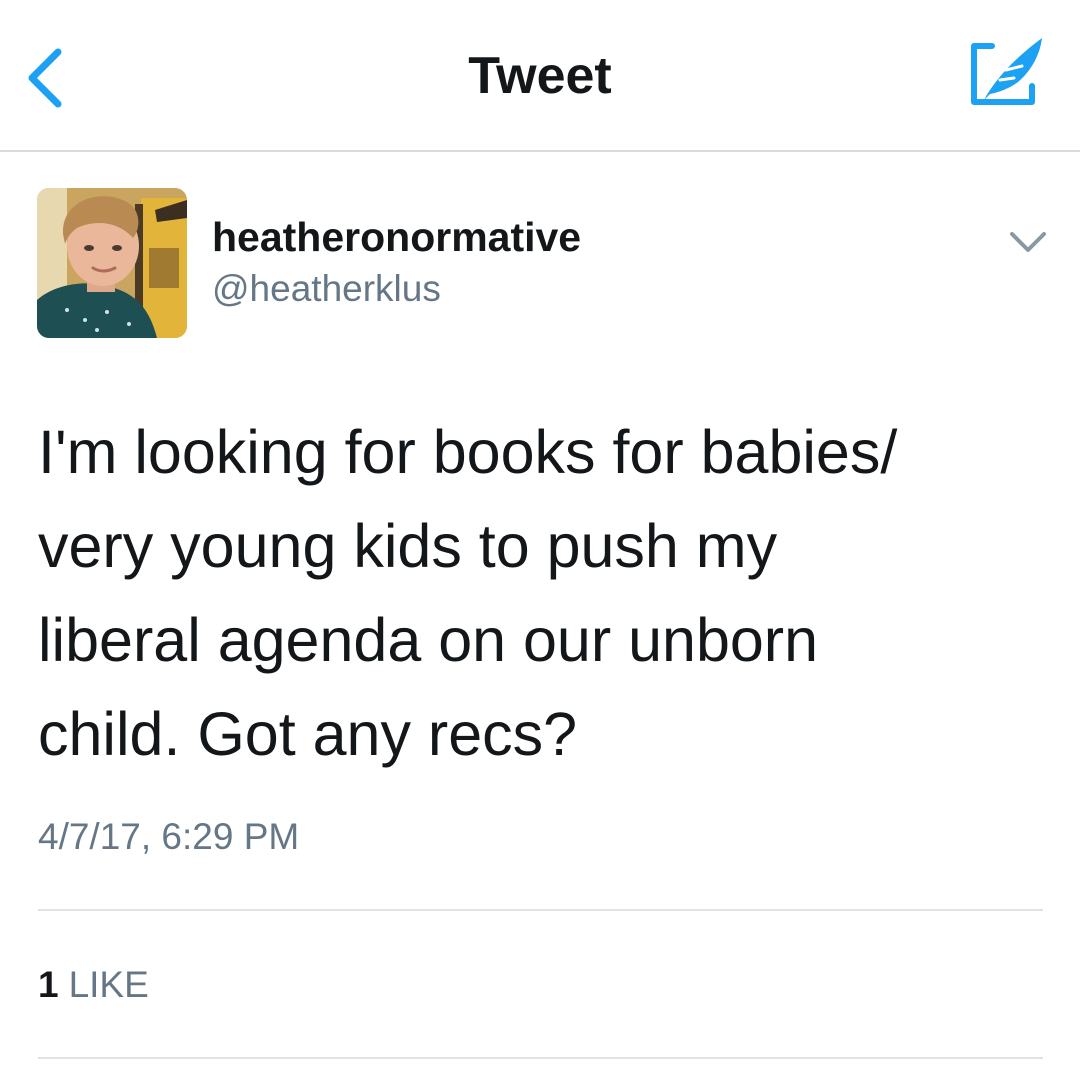  I want to click on likes-label: LIKE, so click(108, 984).